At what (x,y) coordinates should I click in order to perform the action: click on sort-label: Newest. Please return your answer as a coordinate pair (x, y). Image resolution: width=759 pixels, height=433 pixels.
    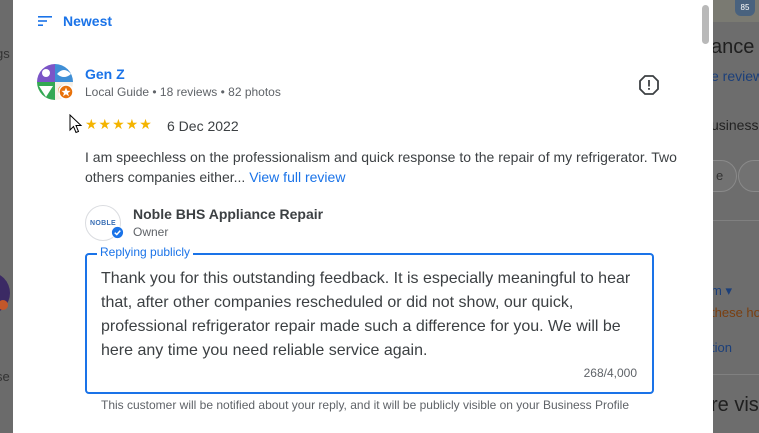
    Looking at the image, I should click on (88, 21).